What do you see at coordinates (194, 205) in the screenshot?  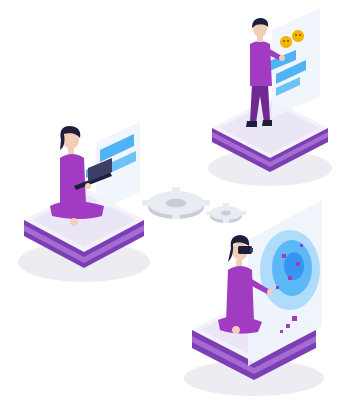 I see `gears-icon` at bounding box center [194, 205].